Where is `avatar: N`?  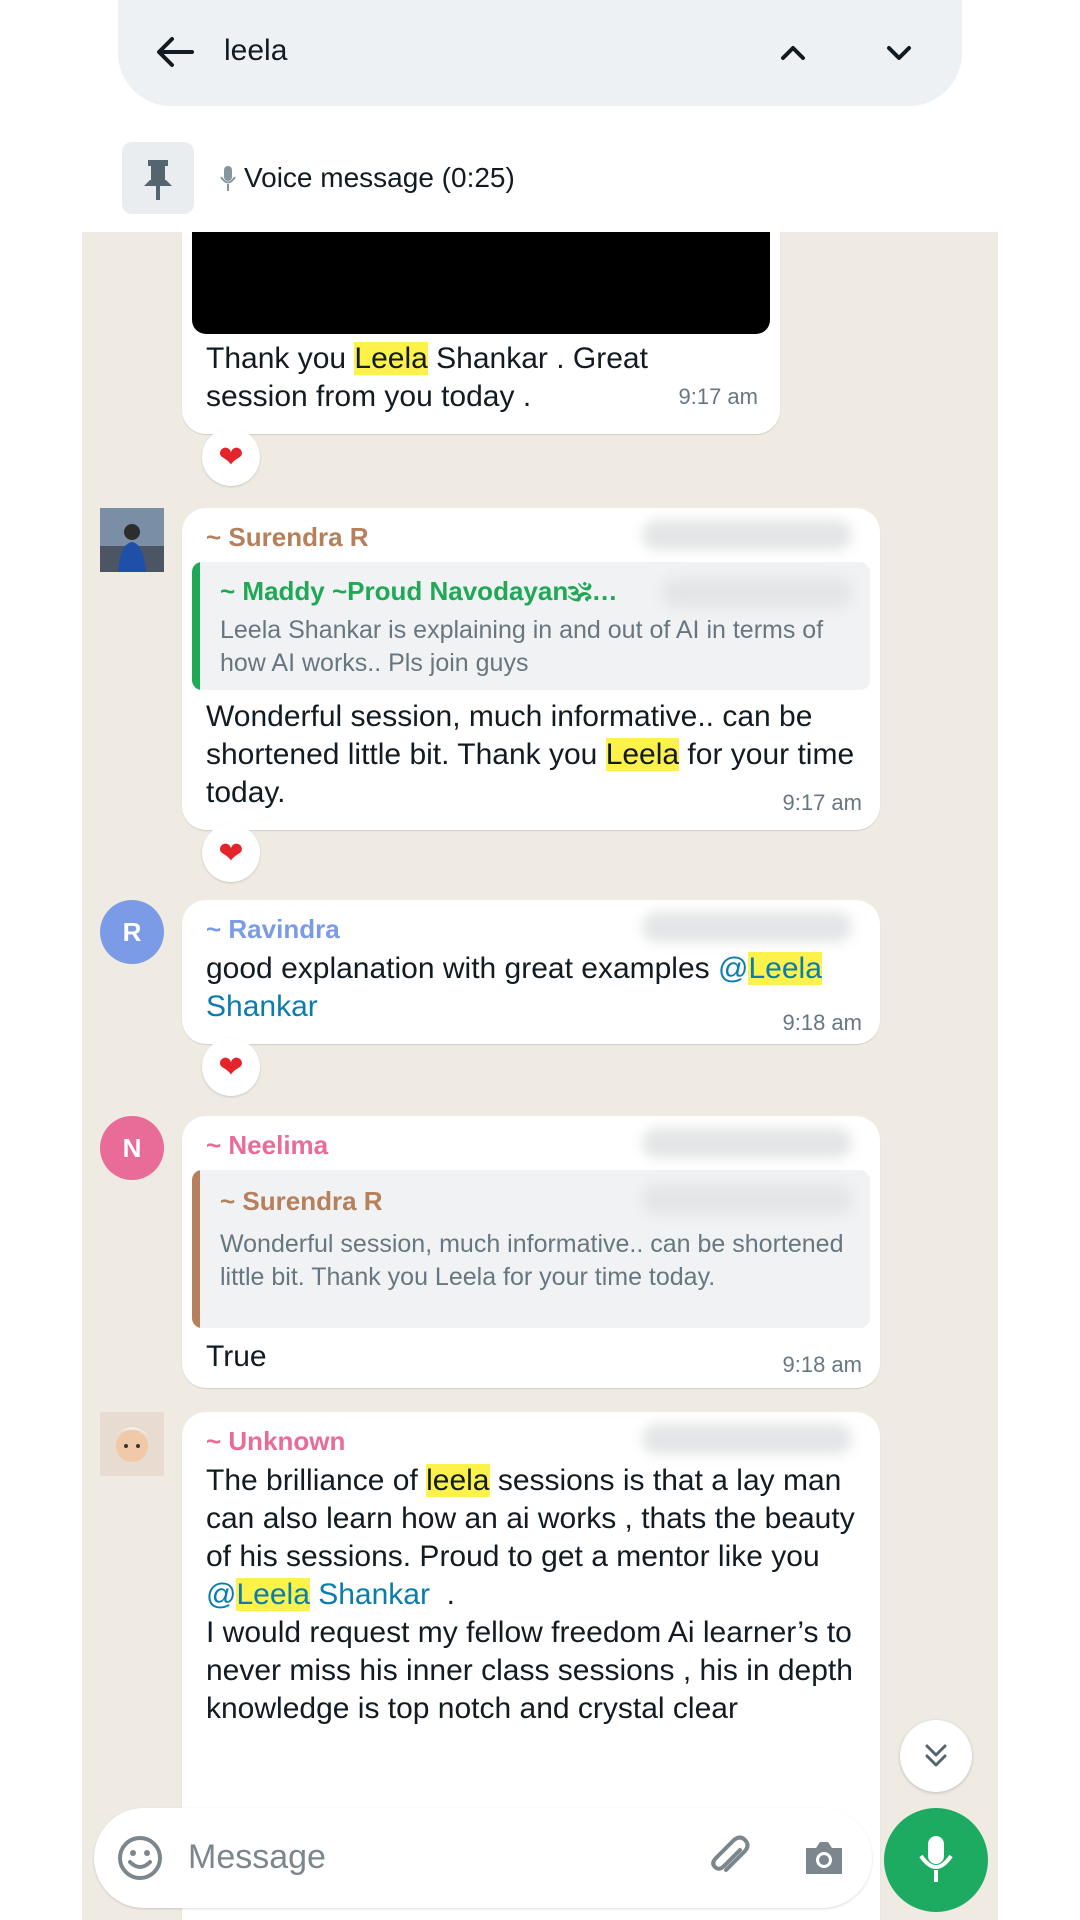
avatar: N is located at coordinates (132, 1148).